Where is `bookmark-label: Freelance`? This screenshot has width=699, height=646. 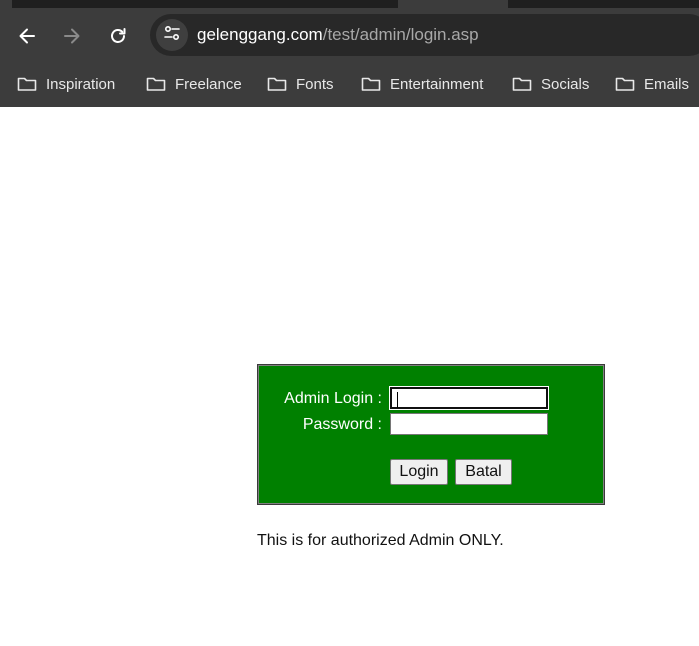 bookmark-label: Freelance is located at coordinates (208, 84).